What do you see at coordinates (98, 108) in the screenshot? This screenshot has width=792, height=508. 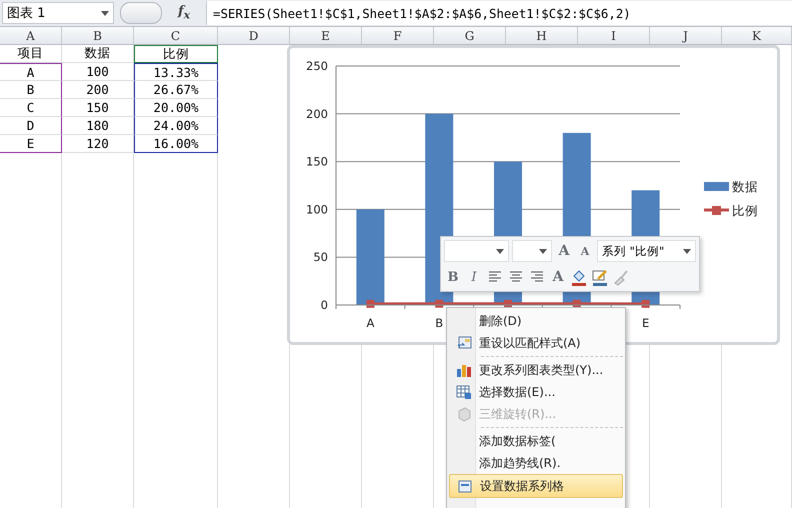 I see `table-cell: 150` at bounding box center [98, 108].